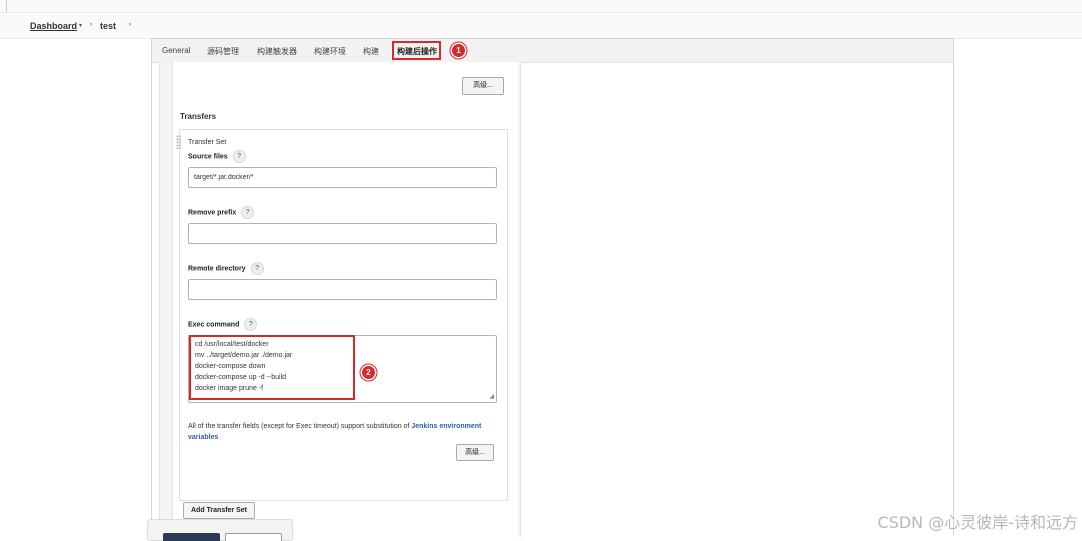 This screenshot has height=541, width=1082. What do you see at coordinates (219, 510) in the screenshot?
I see `add-transfer-set-button: Add Transfer Set` at bounding box center [219, 510].